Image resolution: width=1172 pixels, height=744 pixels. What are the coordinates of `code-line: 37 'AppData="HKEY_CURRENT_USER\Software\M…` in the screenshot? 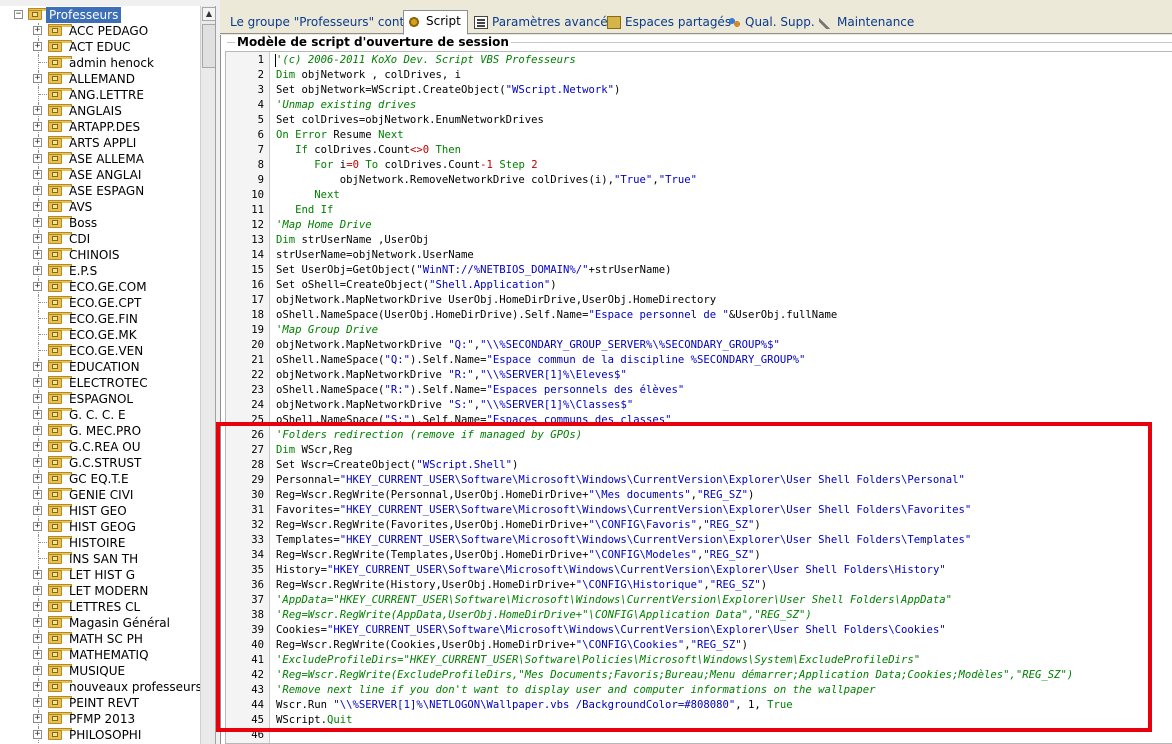 It's located at (699, 600).